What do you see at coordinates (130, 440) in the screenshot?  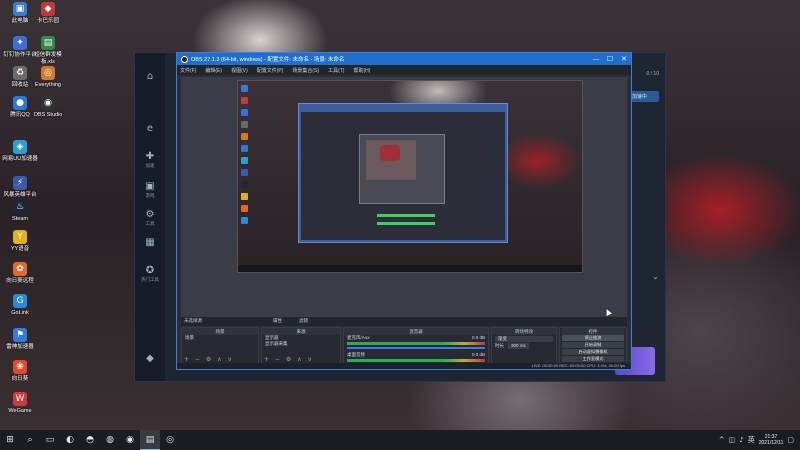 I see `taskbar-app-icon: ◉` at bounding box center [130, 440].